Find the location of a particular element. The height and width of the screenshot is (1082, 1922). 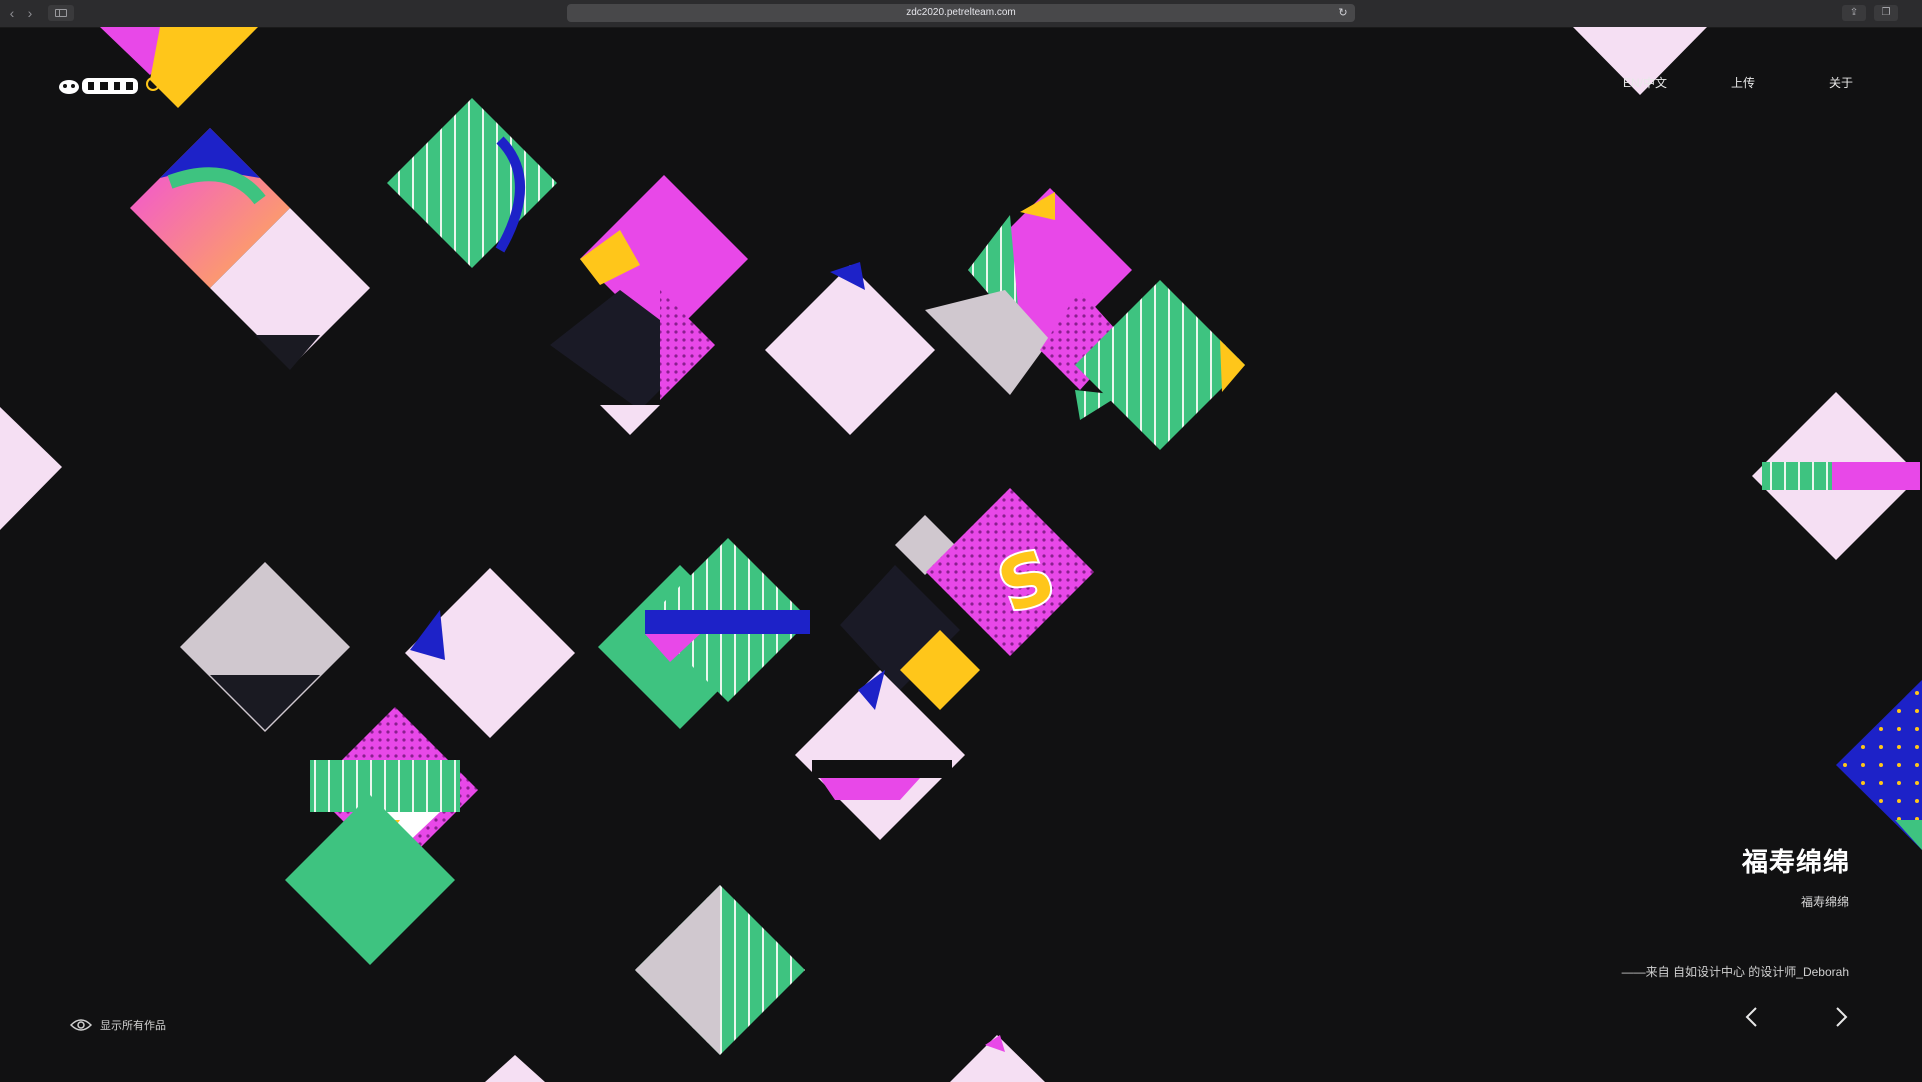

artwork-title: 福寿绵绵 is located at coordinates (1795, 862).